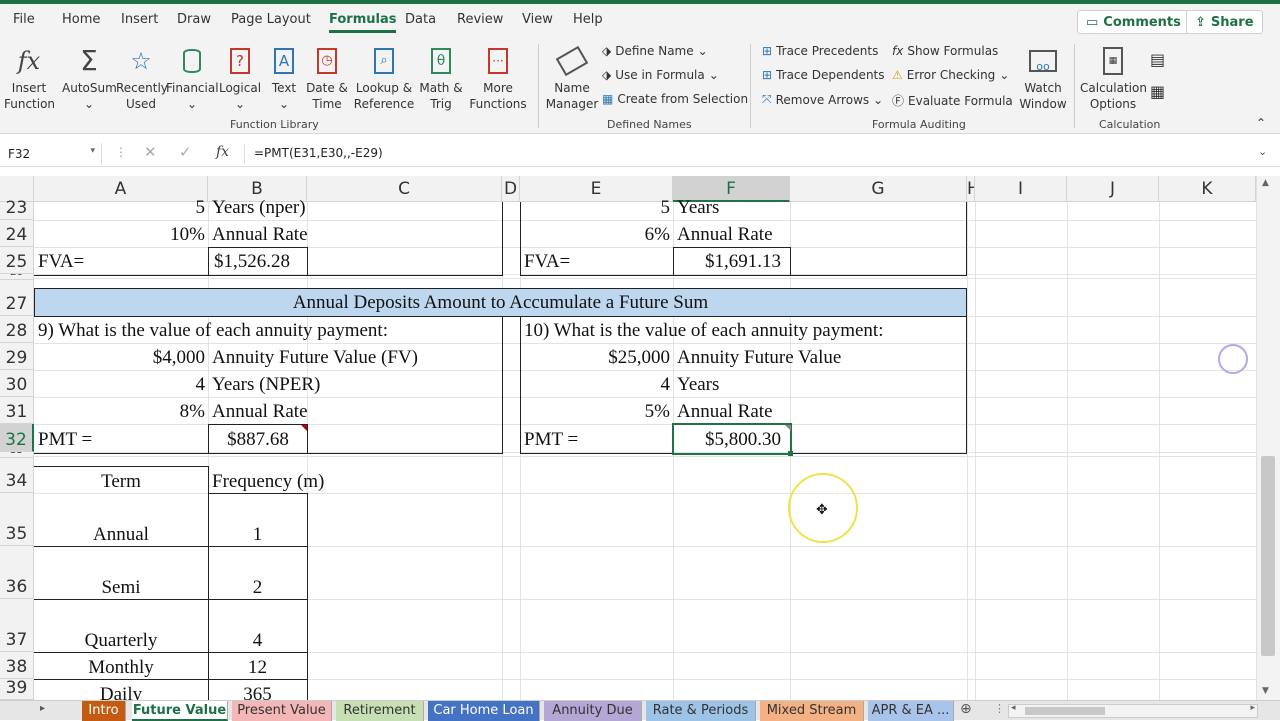 The image size is (1280, 721). Describe the element at coordinates (266, 385) in the screenshot. I see `cell-b30: Years (NPER)` at that location.